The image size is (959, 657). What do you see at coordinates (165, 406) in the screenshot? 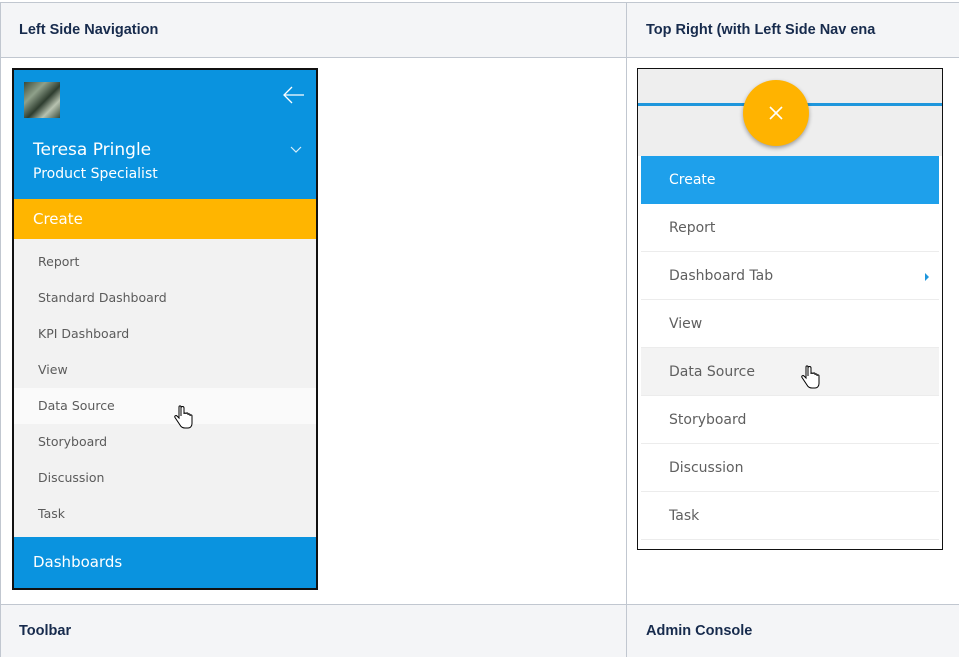
I see `menu-item-data-source: Data Source` at bounding box center [165, 406].